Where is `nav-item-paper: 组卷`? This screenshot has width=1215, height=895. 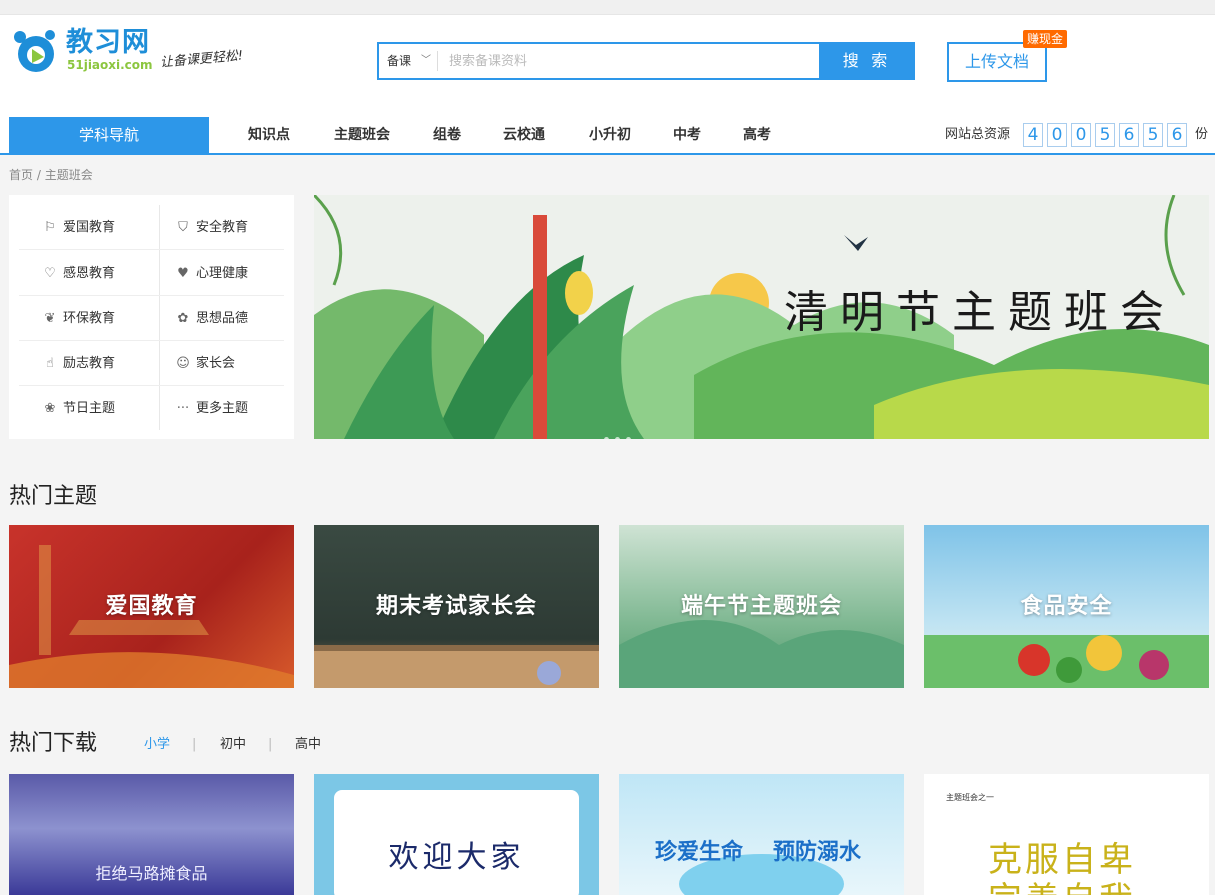 nav-item-paper: 组卷 is located at coordinates (447, 135).